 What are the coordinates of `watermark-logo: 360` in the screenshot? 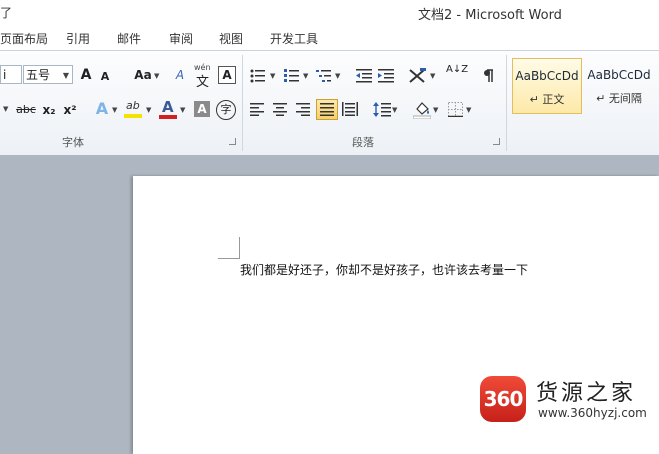 It's located at (503, 399).